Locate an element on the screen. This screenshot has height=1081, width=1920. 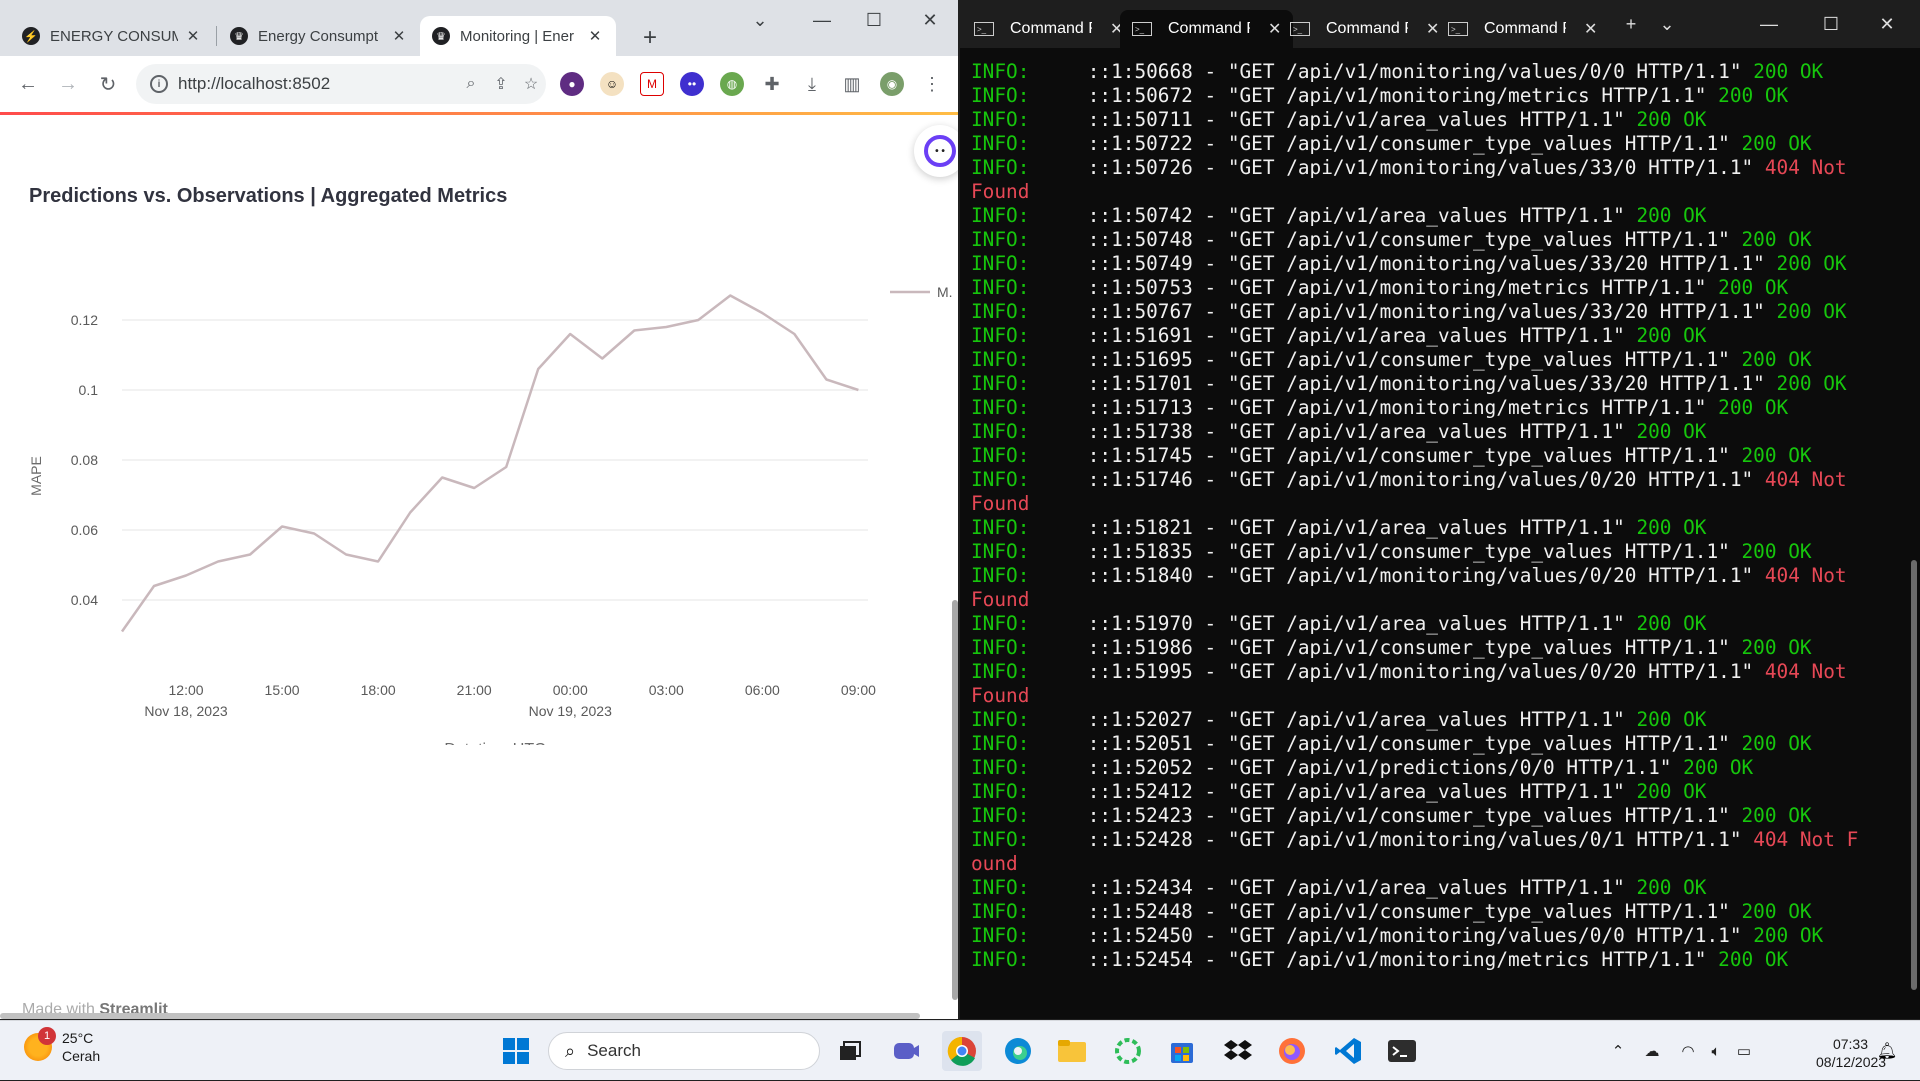
chat-widget-button: • • is located at coordinates (936, 151).